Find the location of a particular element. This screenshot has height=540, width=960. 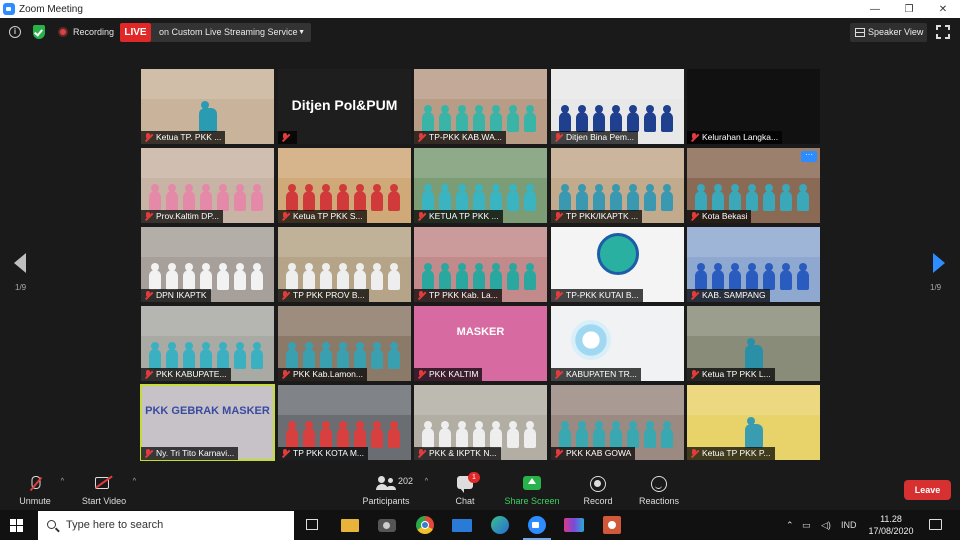

battery-icon: ▭ is located at coordinates (808, 525).